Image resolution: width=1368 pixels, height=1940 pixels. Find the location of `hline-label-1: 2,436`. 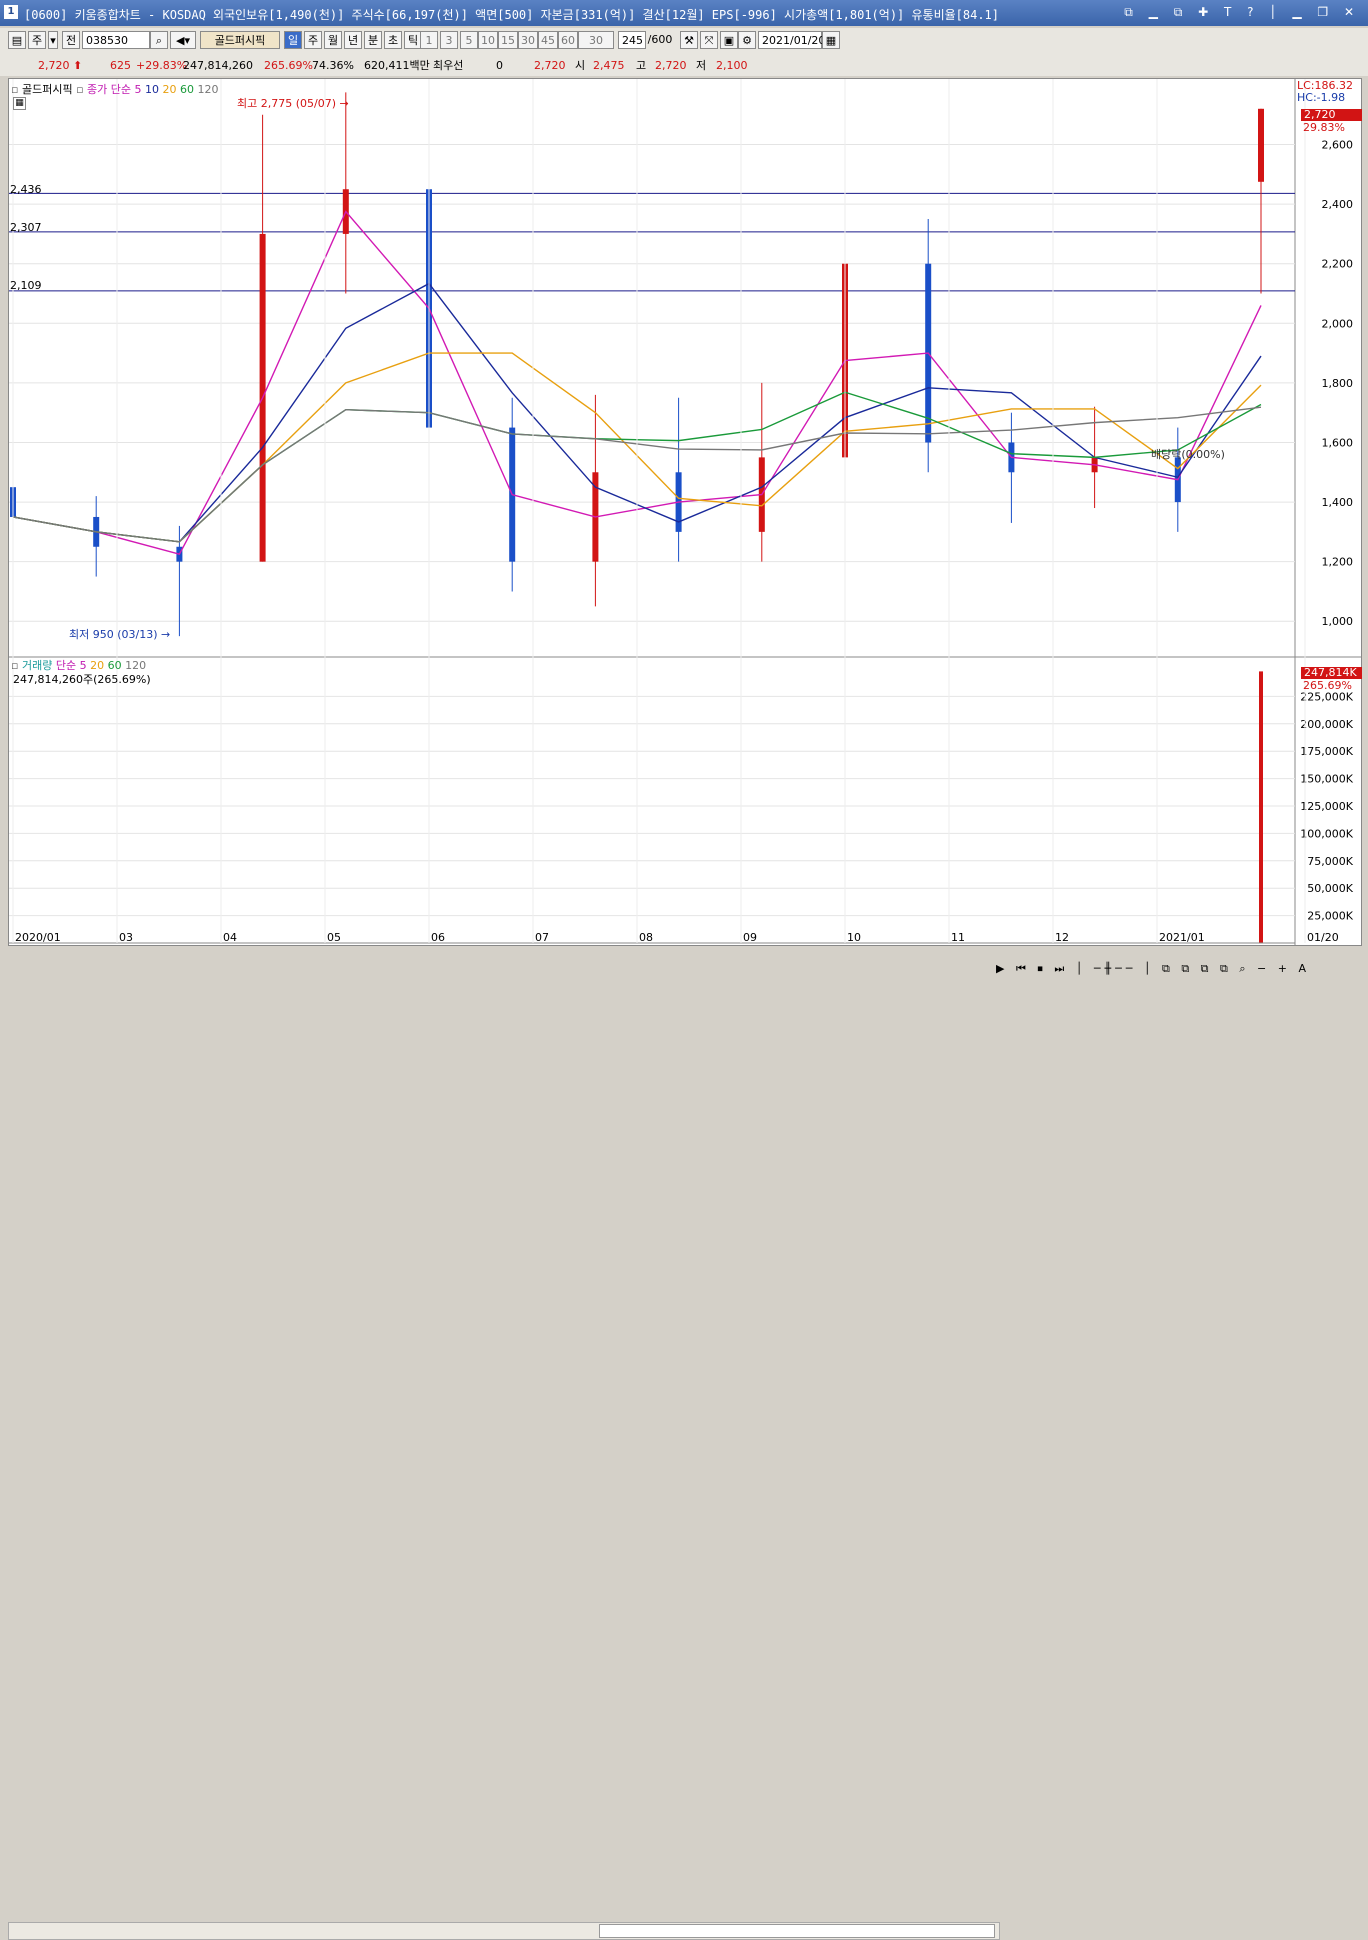

hline-label-1: 2,436 is located at coordinates (26, 189).